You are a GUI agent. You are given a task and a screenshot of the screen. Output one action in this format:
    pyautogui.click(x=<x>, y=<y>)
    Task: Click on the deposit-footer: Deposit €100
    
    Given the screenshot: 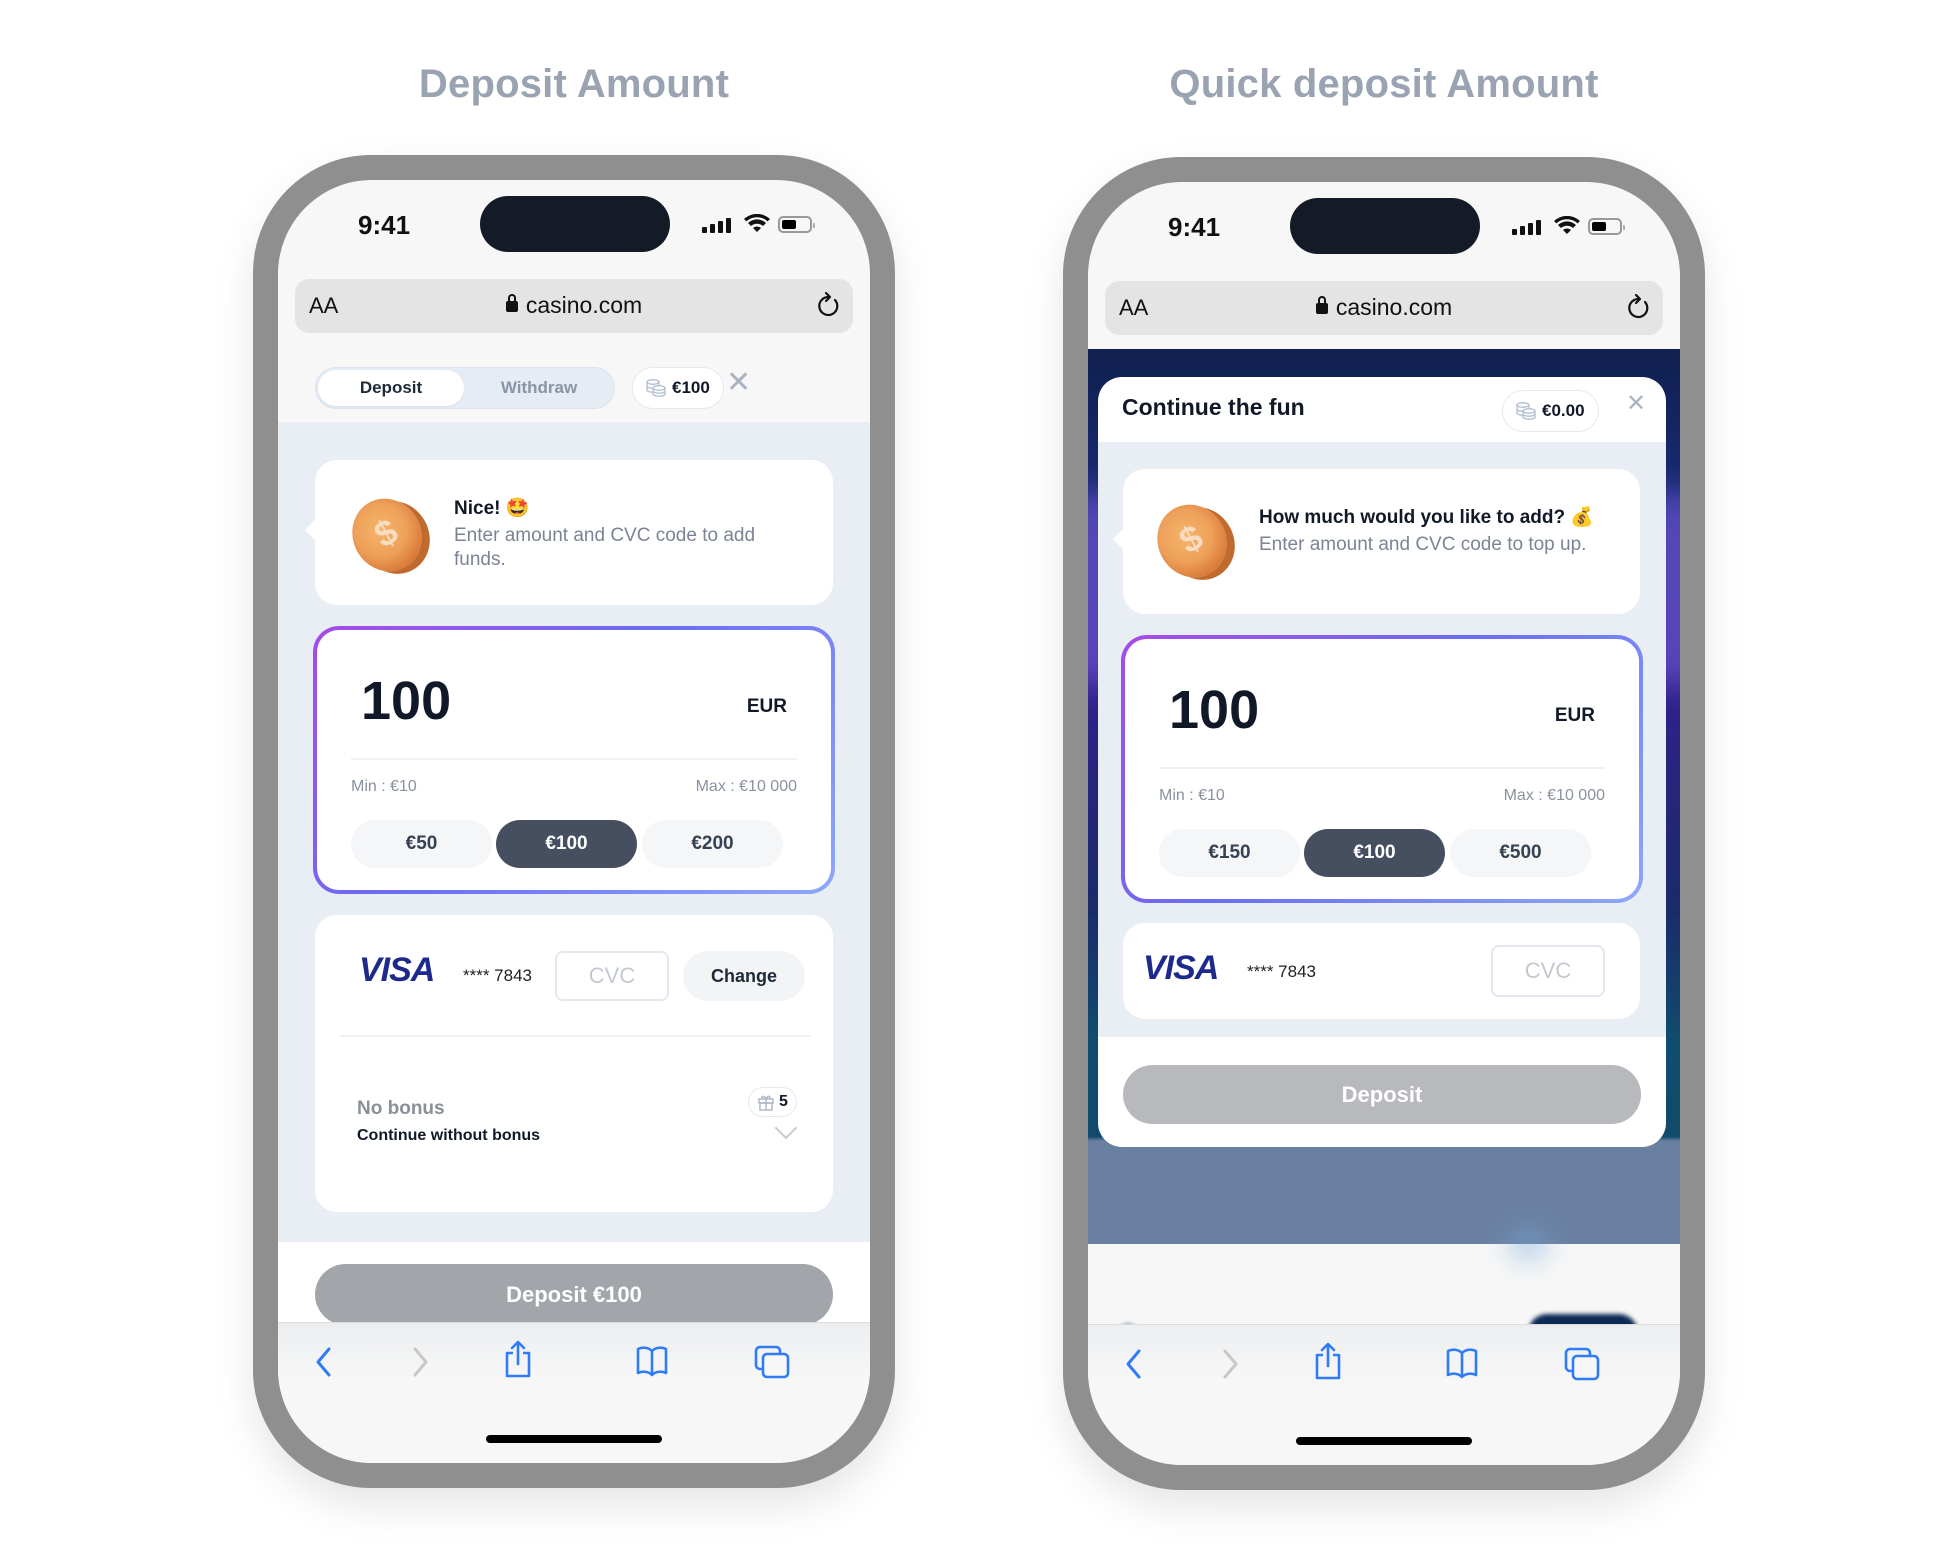 What is the action you would take?
    pyautogui.click(x=574, y=1283)
    